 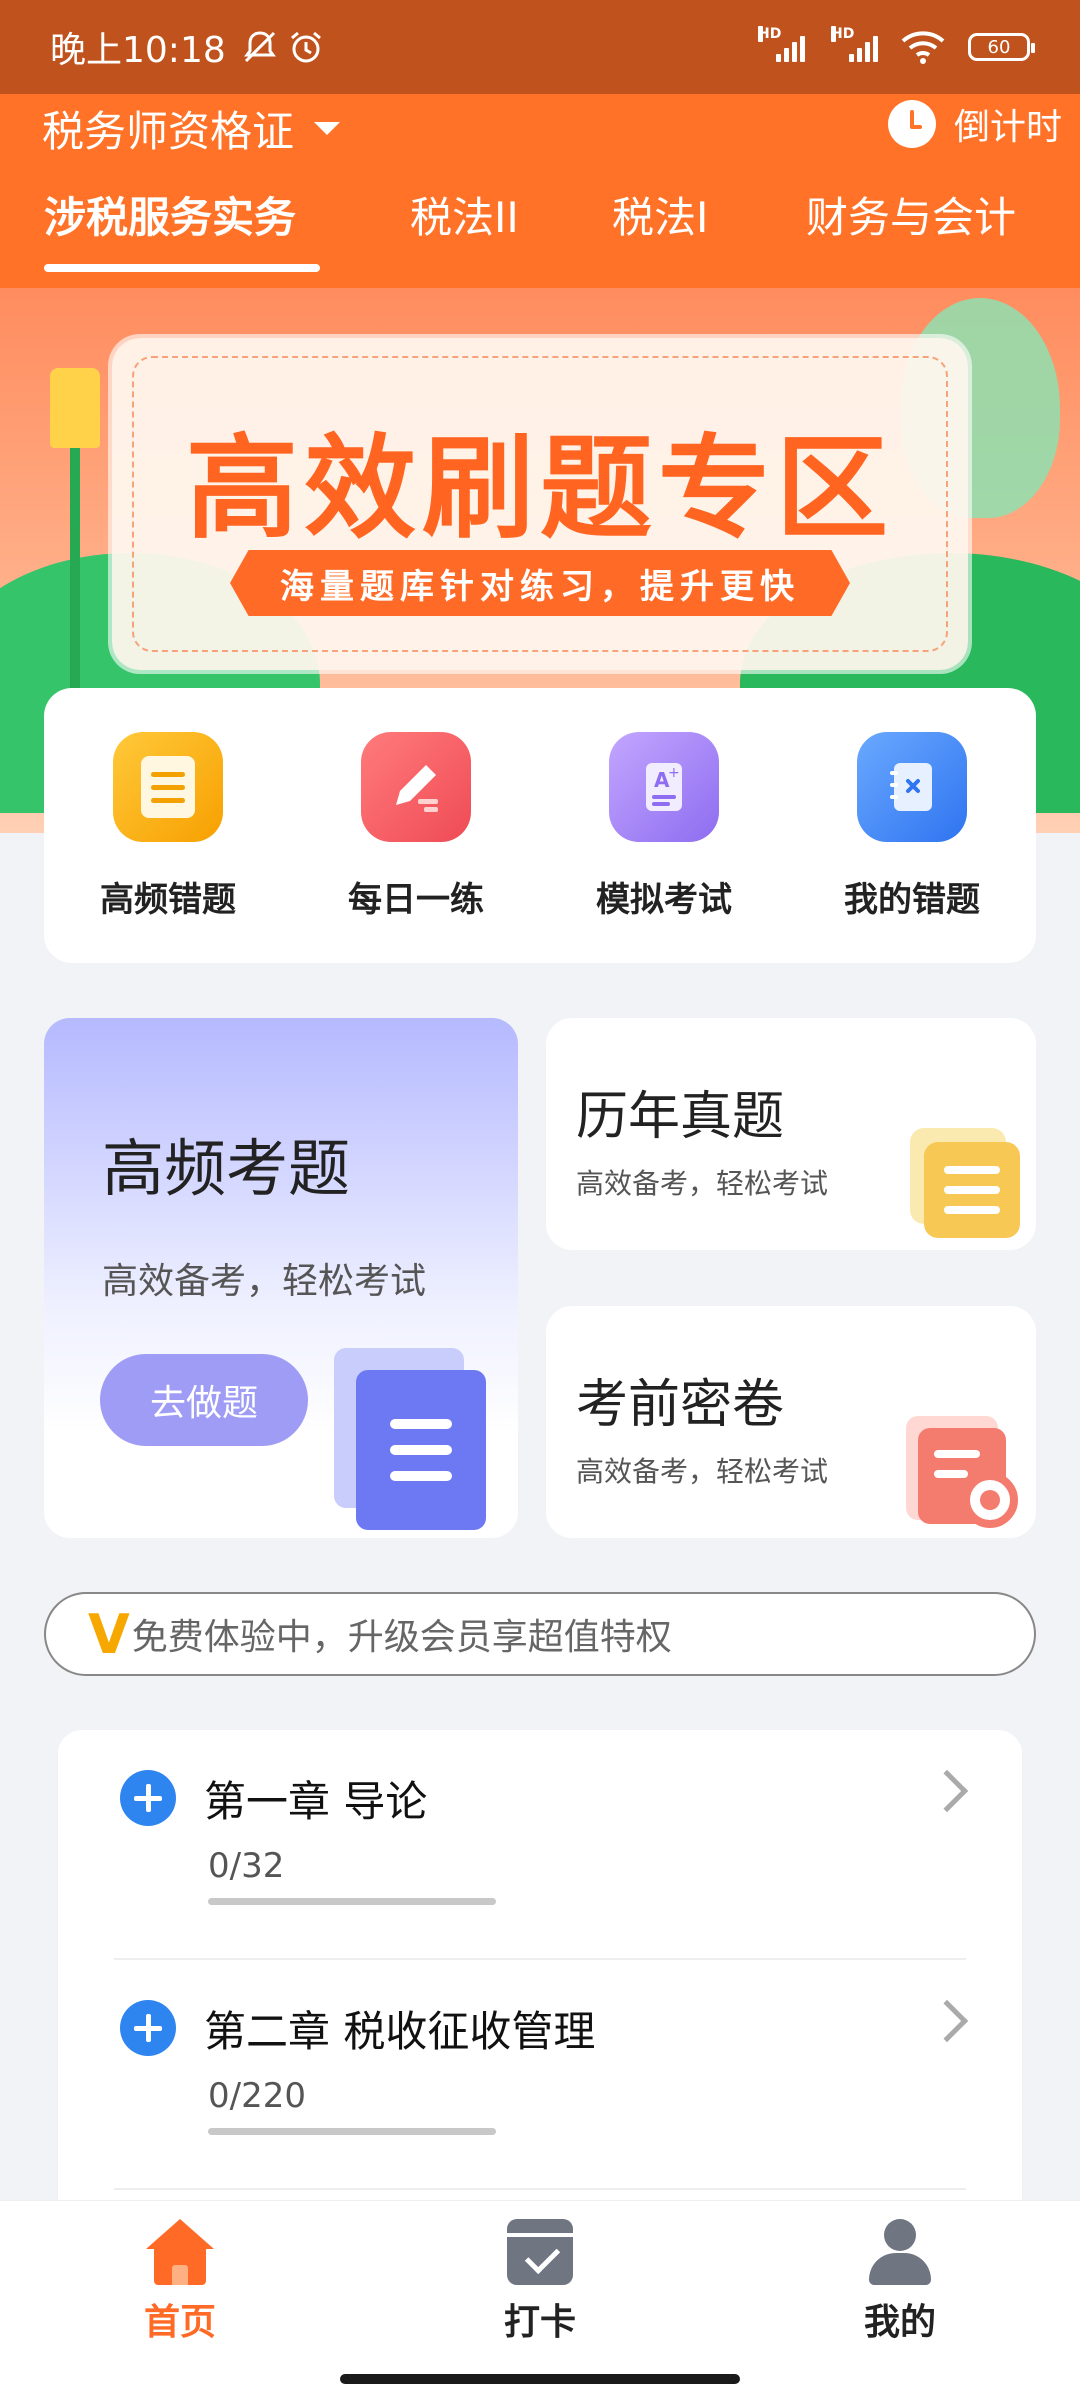 What do you see at coordinates (416, 900) in the screenshot?
I see `shortcut-label: 每日一练` at bounding box center [416, 900].